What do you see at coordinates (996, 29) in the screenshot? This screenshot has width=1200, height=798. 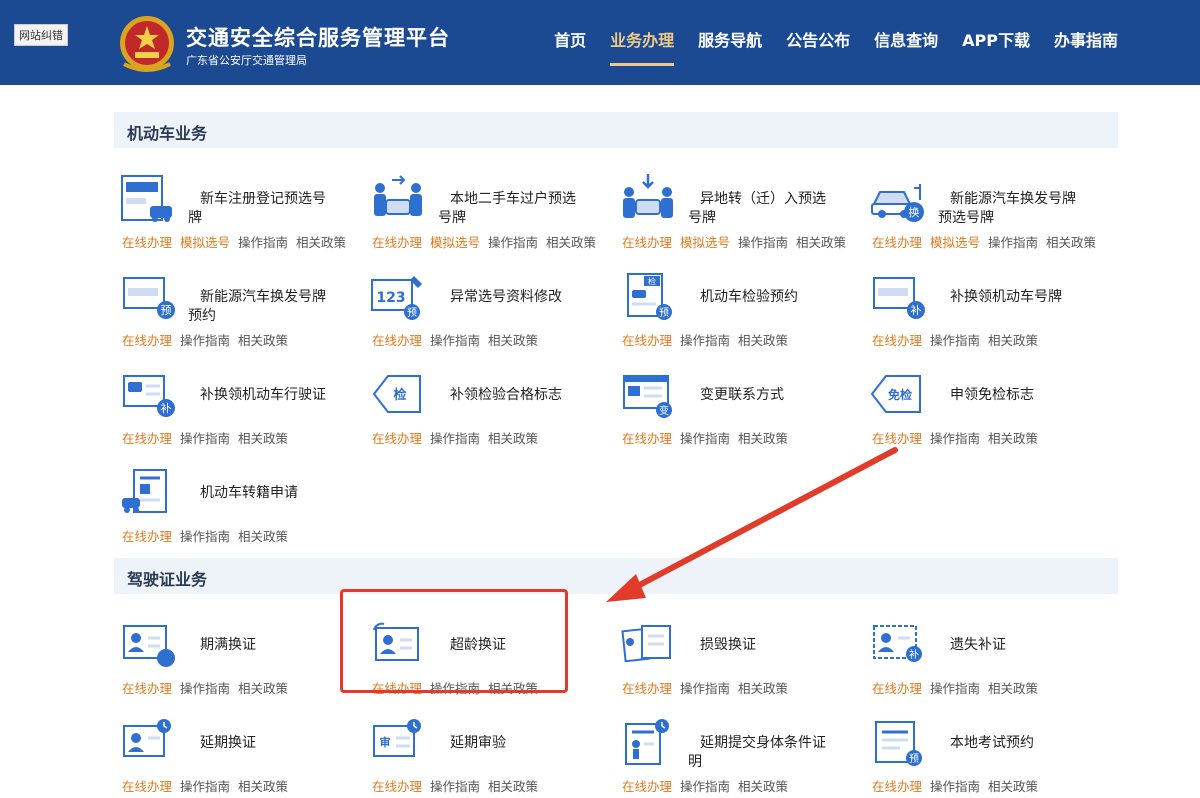 I see `nav-app-download: APP下载` at bounding box center [996, 29].